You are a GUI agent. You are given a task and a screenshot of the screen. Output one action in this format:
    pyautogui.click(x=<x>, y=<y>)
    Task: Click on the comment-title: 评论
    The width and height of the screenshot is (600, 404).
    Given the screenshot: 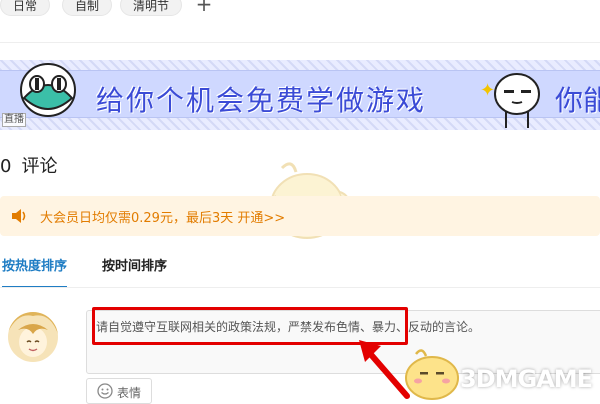 What is the action you would take?
    pyautogui.click(x=39, y=166)
    